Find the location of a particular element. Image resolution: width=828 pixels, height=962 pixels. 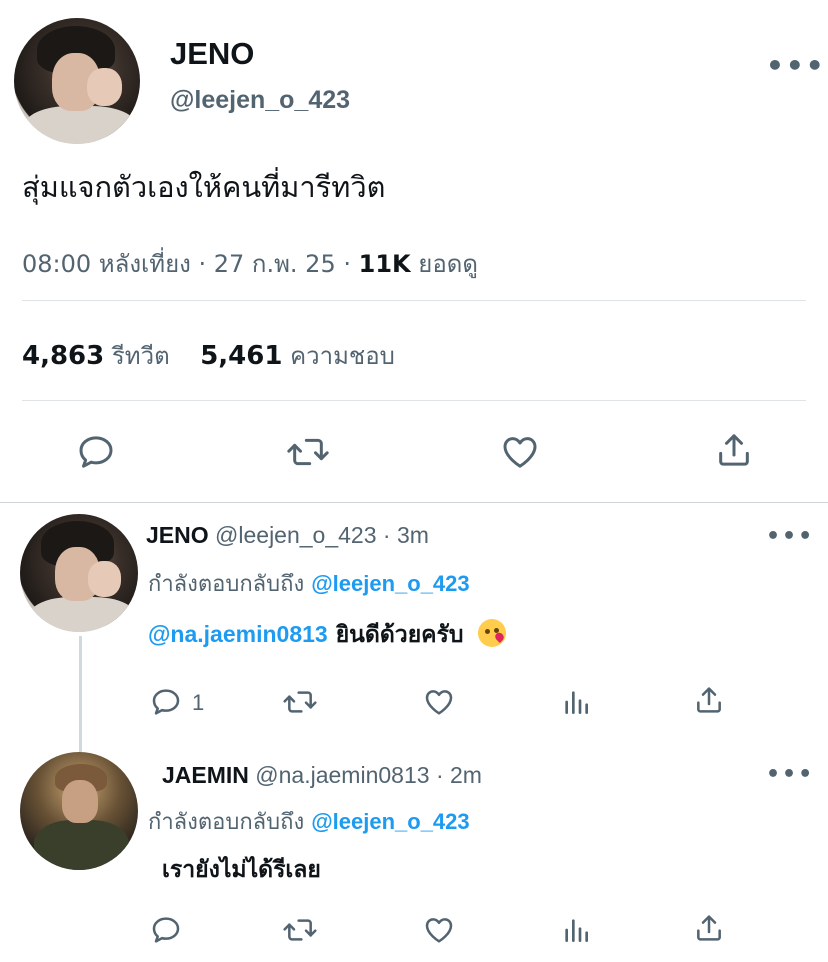

reply-body: @na.jaemin0813 ยินดีด้วยครับ is located at coordinates (327, 635).